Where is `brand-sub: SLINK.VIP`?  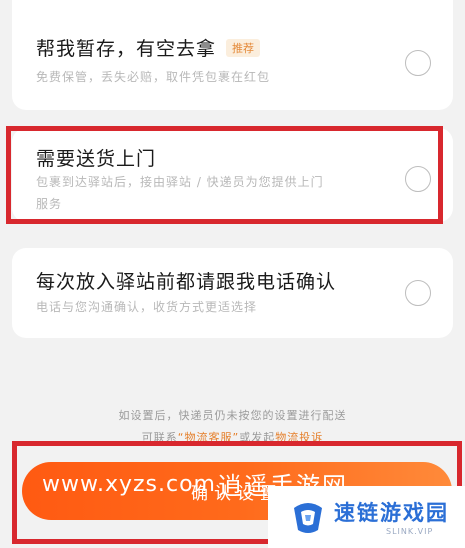
brand-sub: SLINK.VIP is located at coordinates (410, 531).